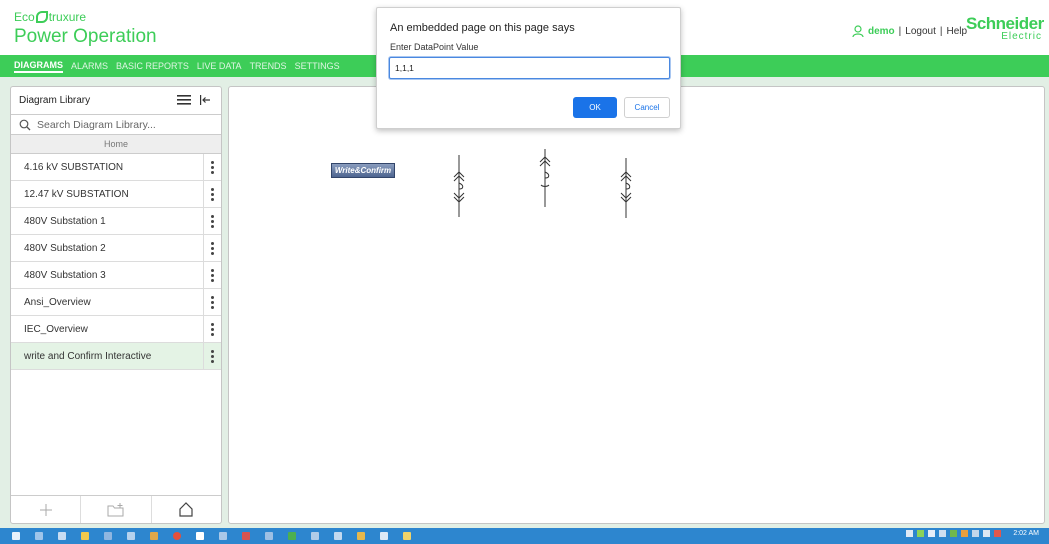 Image resolution: width=1049 pixels, height=544 pixels. I want to click on new-folder-icon, so click(115, 509).